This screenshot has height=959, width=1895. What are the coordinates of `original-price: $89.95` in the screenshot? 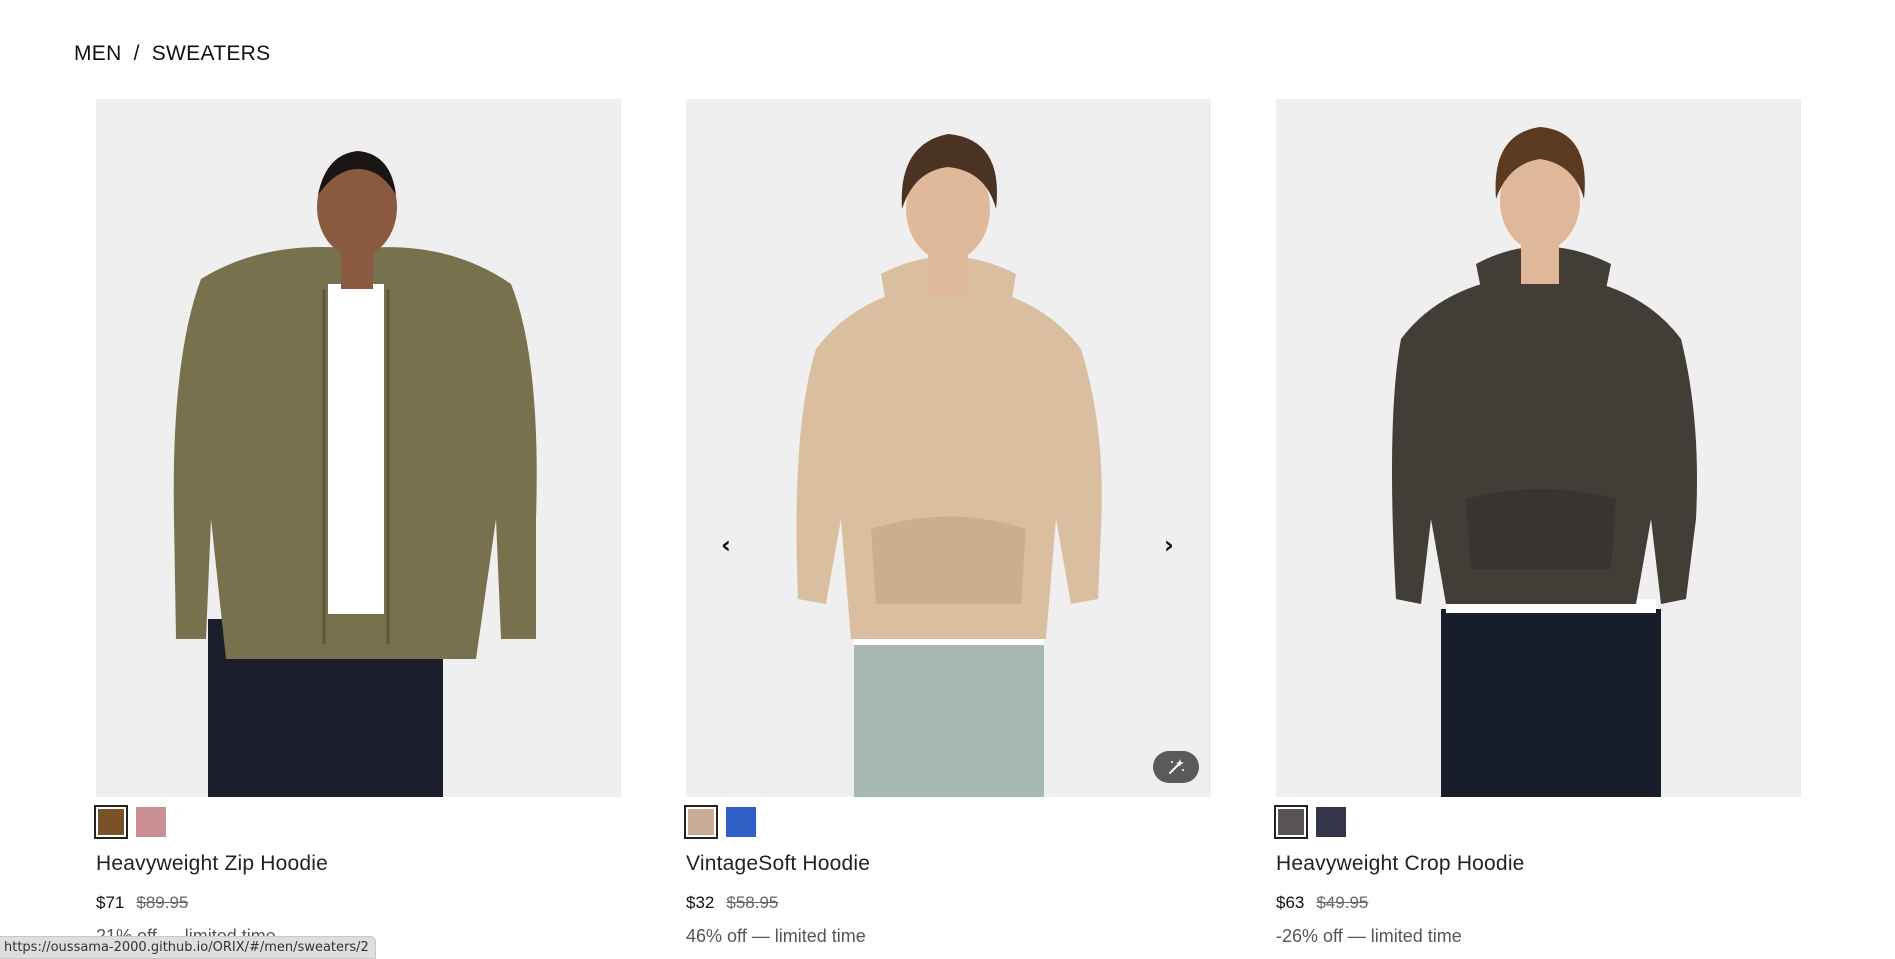 It's located at (162, 902).